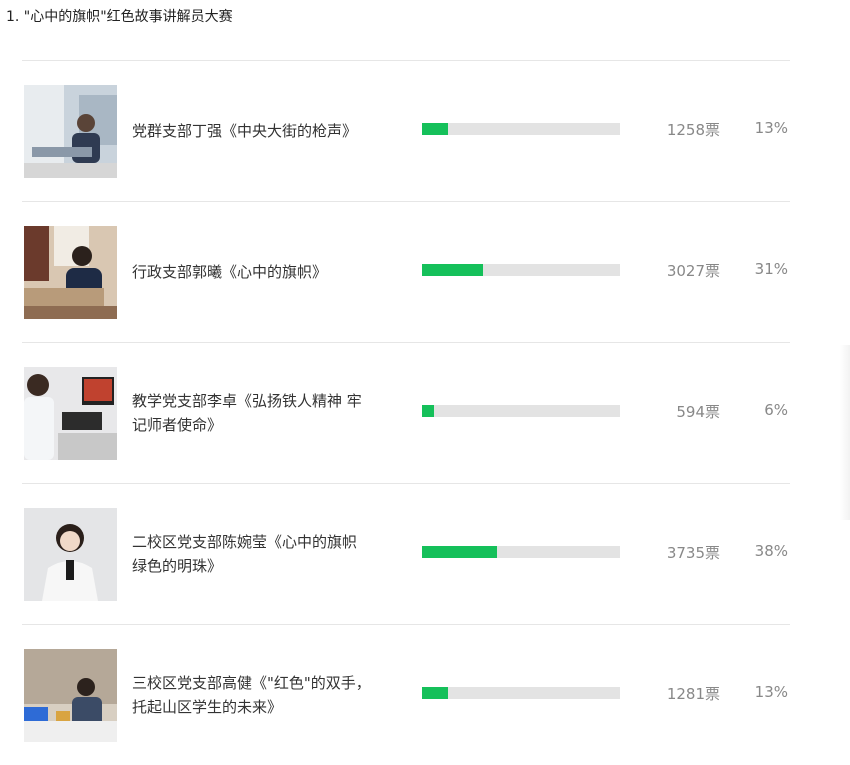 This screenshot has width=850, height=765. Describe the element at coordinates (771, 269) in the screenshot. I see `vote-percent: 31%` at that location.